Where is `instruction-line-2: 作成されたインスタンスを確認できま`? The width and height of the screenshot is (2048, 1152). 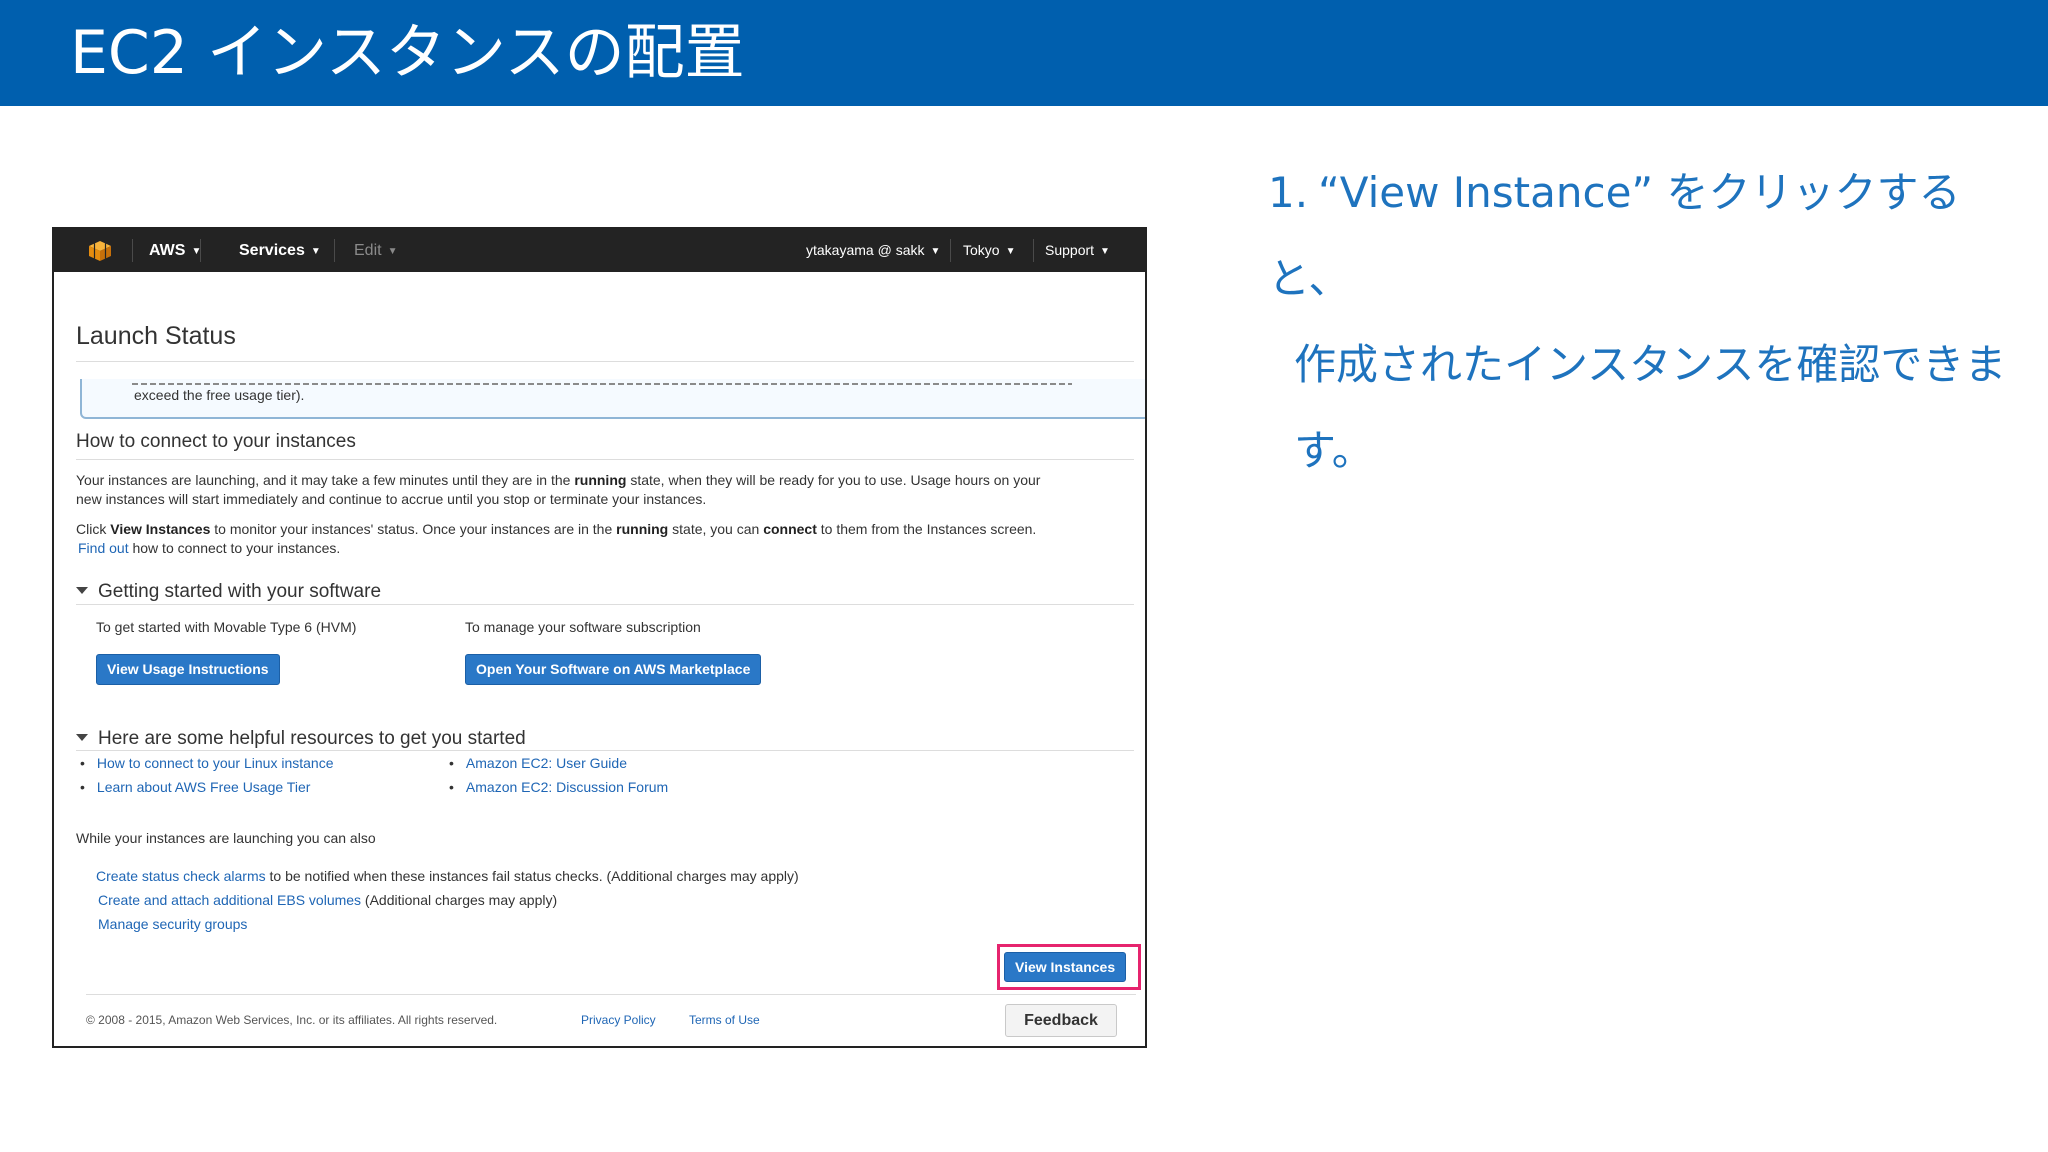 instruction-line-2: 作成されたインスタンスを確認できま is located at coordinates (1650, 364).